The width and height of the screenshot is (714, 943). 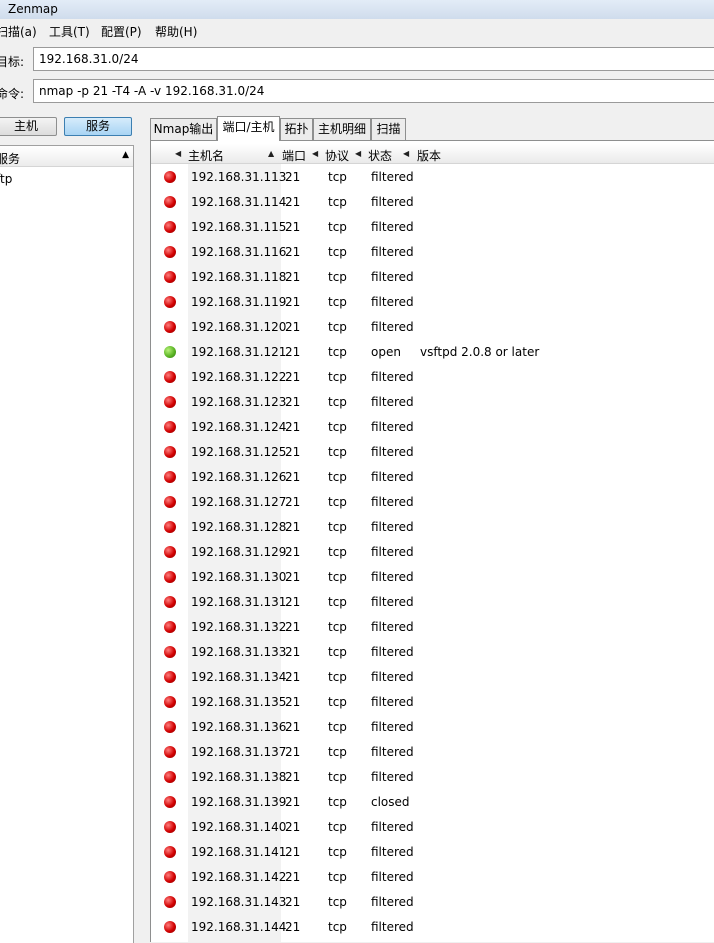 I want to click on services-list-header: 服务 ▲, so click(x=66, y=156).